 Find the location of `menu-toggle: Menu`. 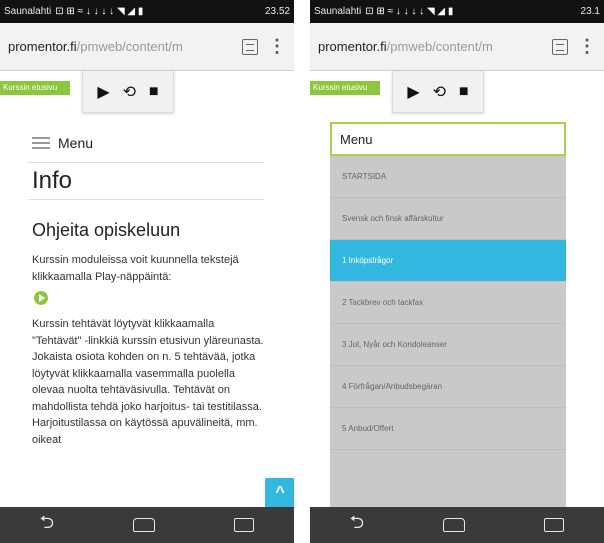

menu-toggle: Menu is located at coordinates (62, 143).